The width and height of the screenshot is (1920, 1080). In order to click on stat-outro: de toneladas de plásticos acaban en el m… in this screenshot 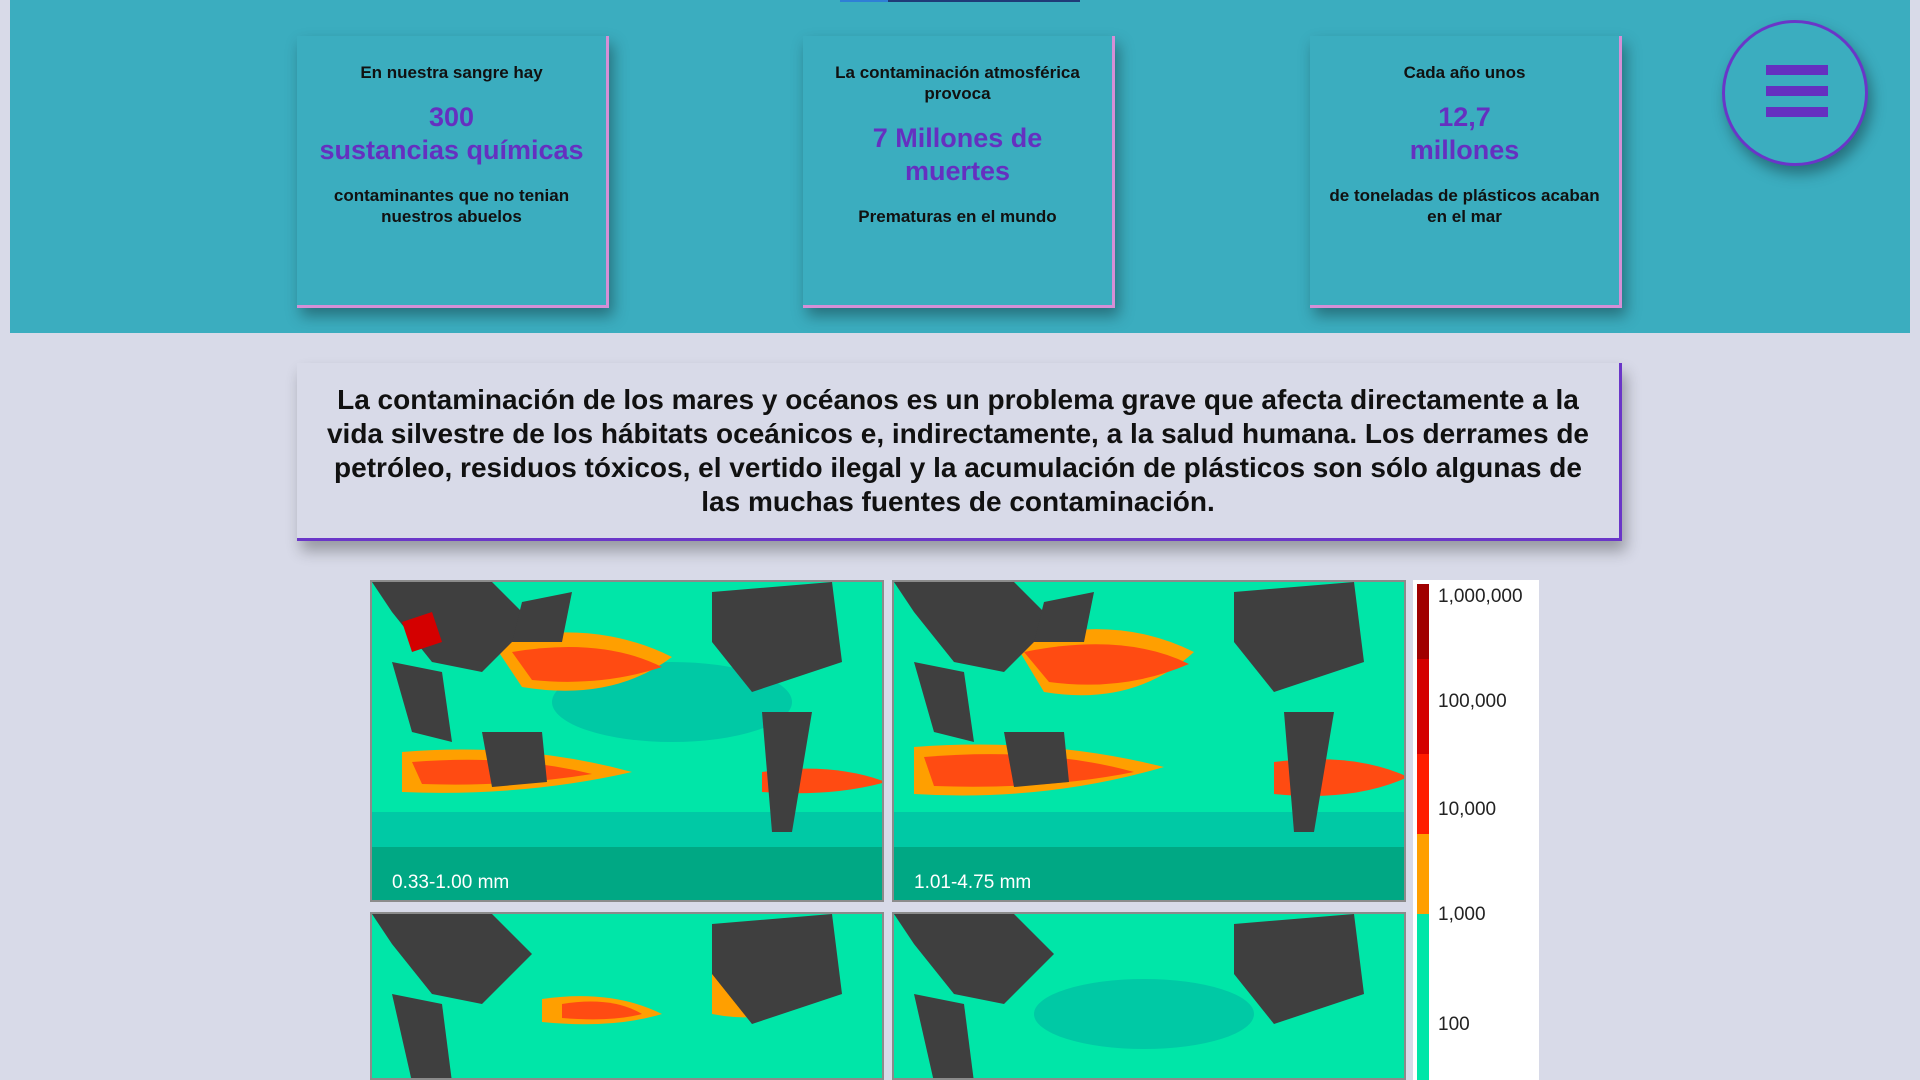, I will do `click(1464, 206)`.